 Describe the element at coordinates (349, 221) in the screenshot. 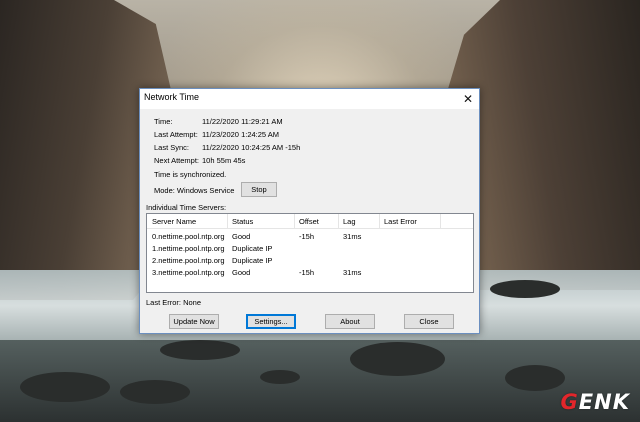

I see `column-header-lag: Lag` at that location.